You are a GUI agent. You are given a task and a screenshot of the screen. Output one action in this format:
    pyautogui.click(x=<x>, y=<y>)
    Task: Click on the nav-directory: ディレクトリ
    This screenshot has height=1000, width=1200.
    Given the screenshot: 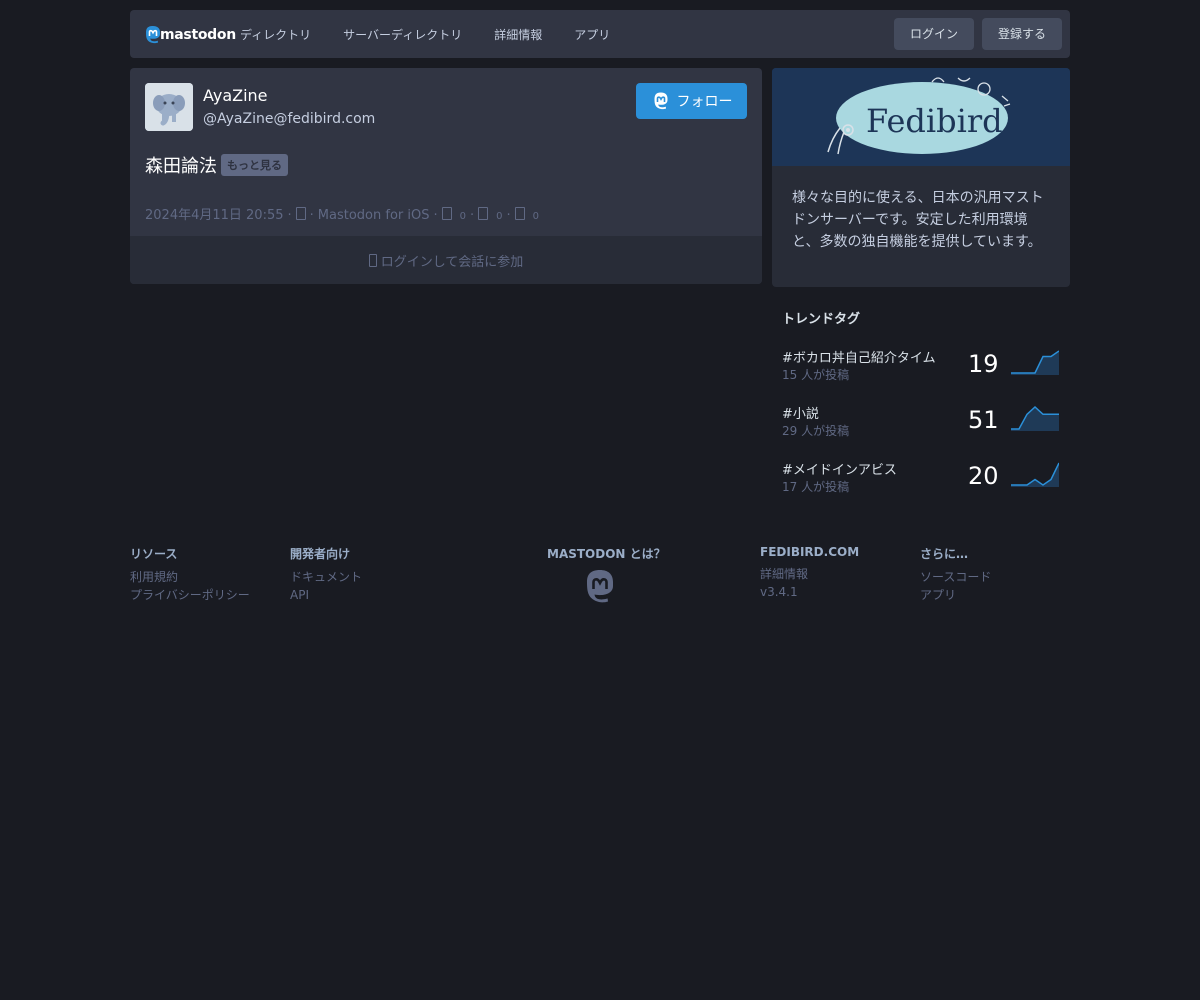 What is the action you would take?
    pyautogui.click(x=275, y=34)
    